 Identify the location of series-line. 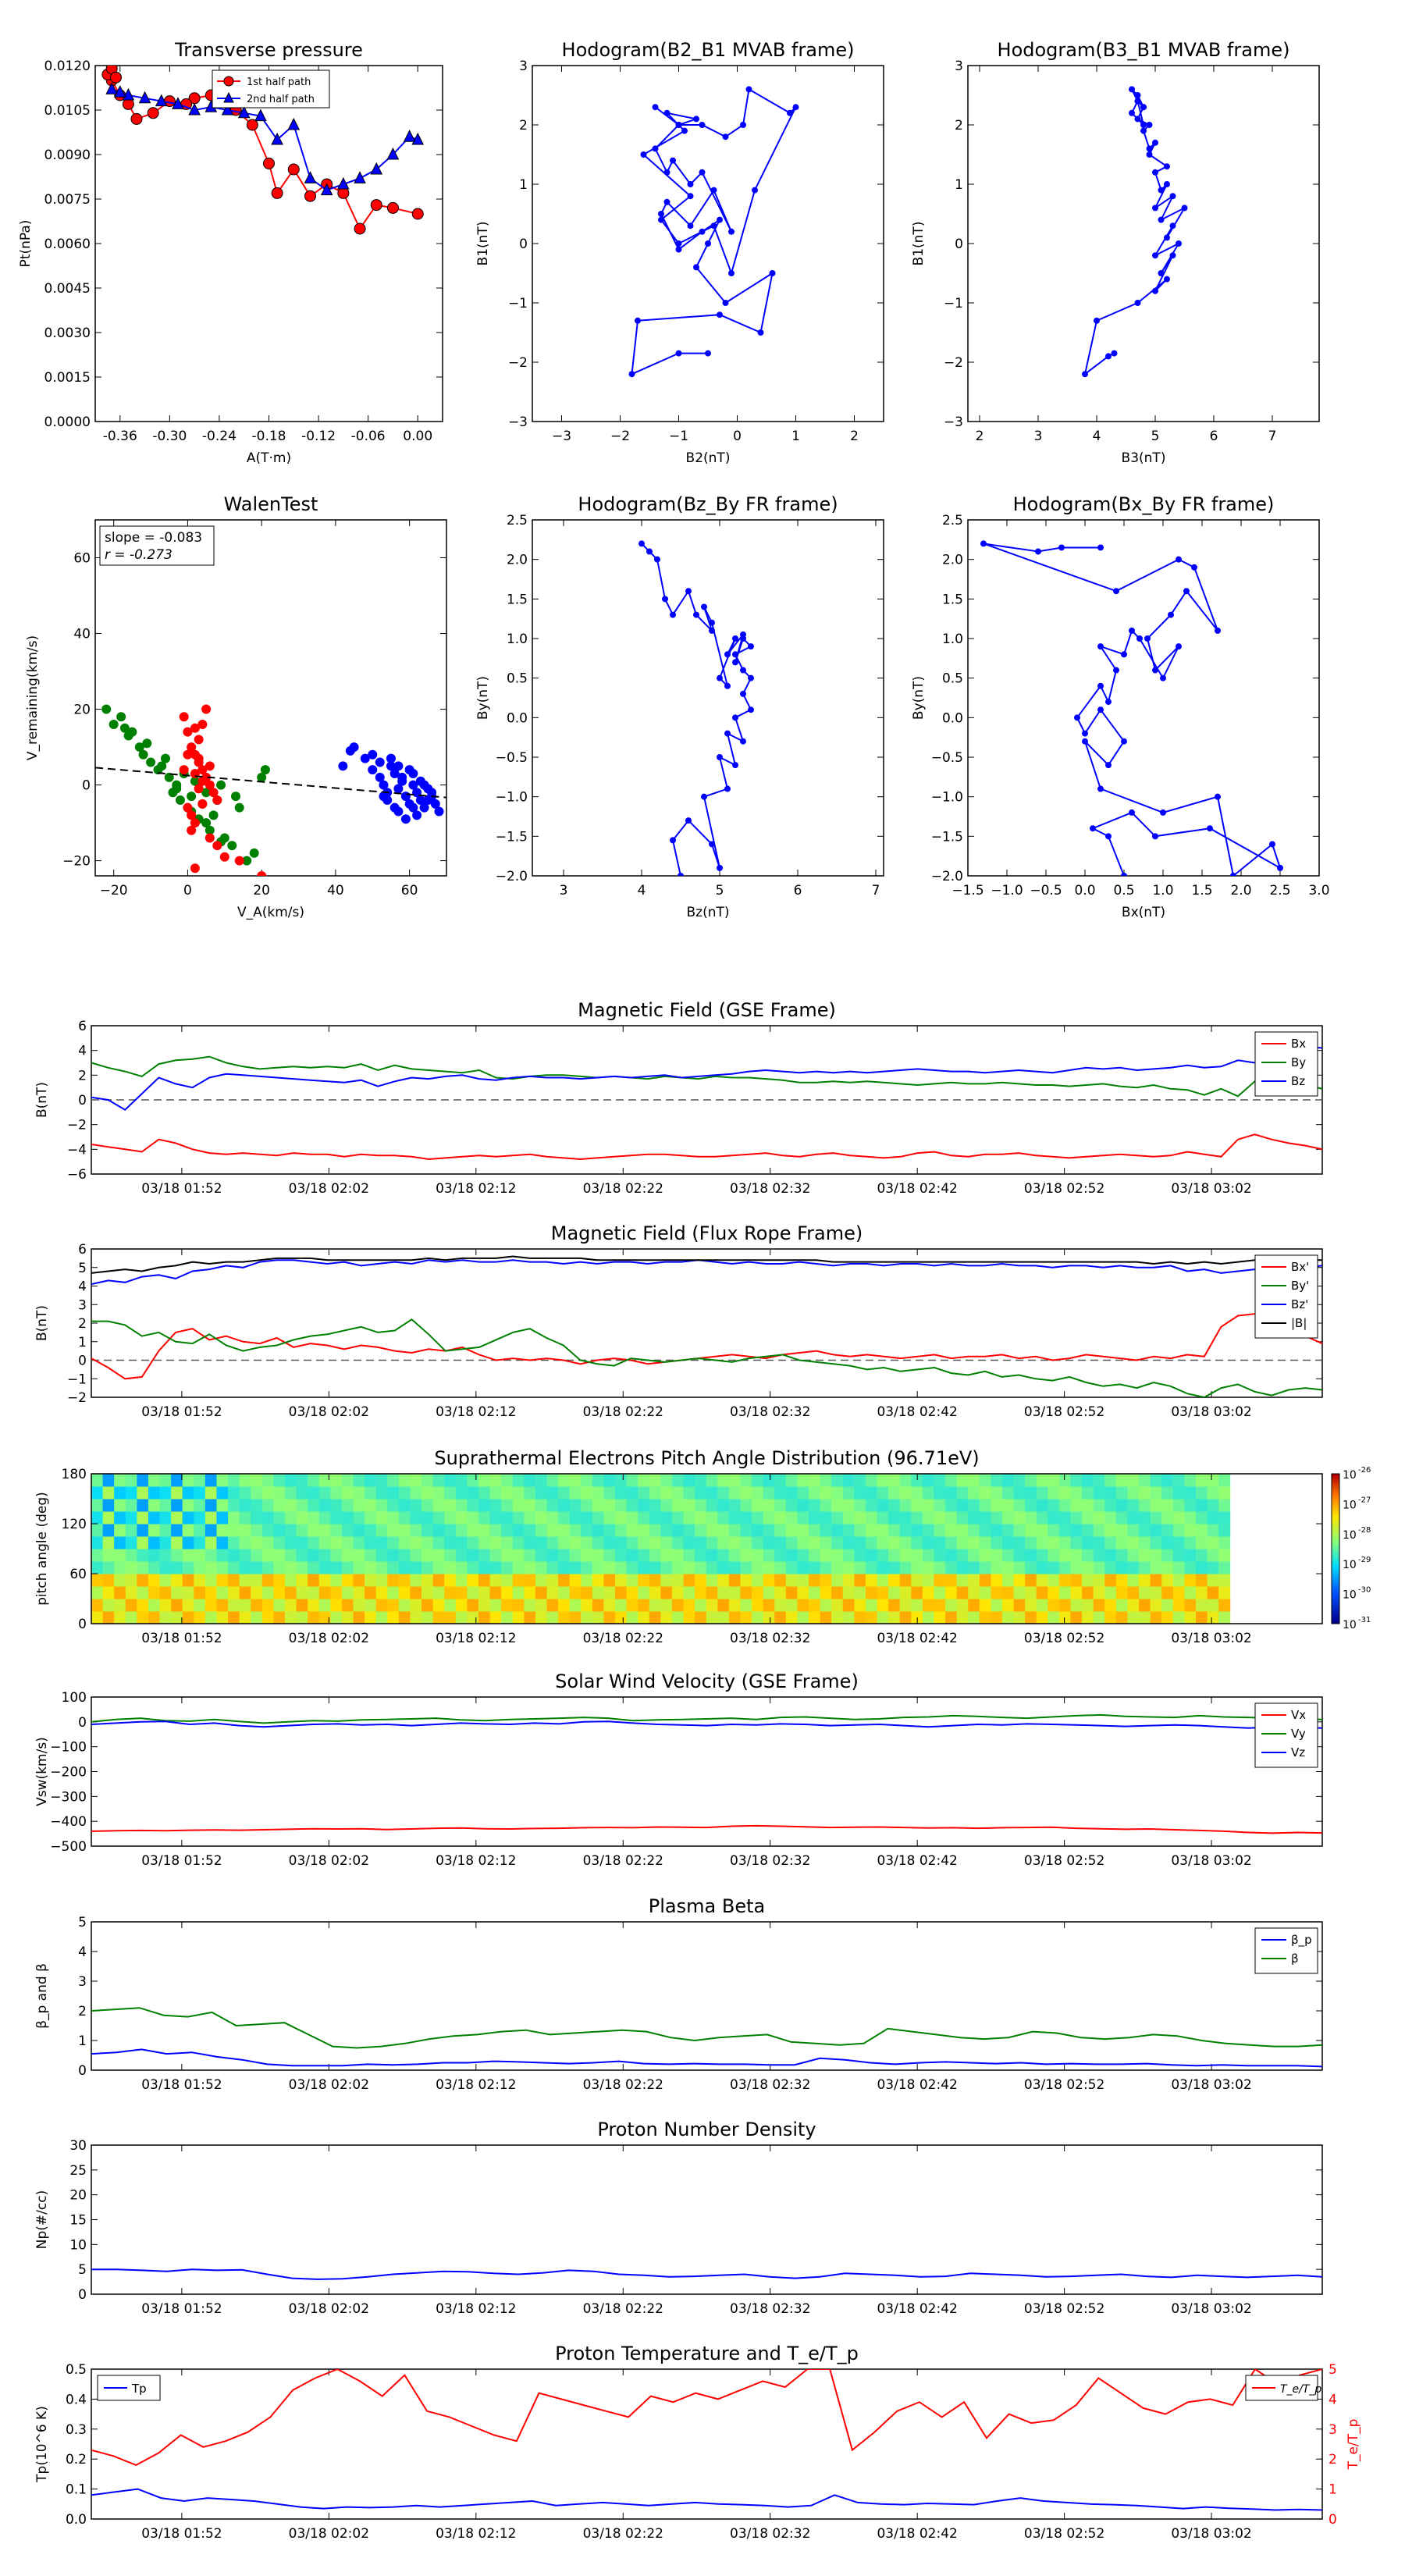
(707, 2418).